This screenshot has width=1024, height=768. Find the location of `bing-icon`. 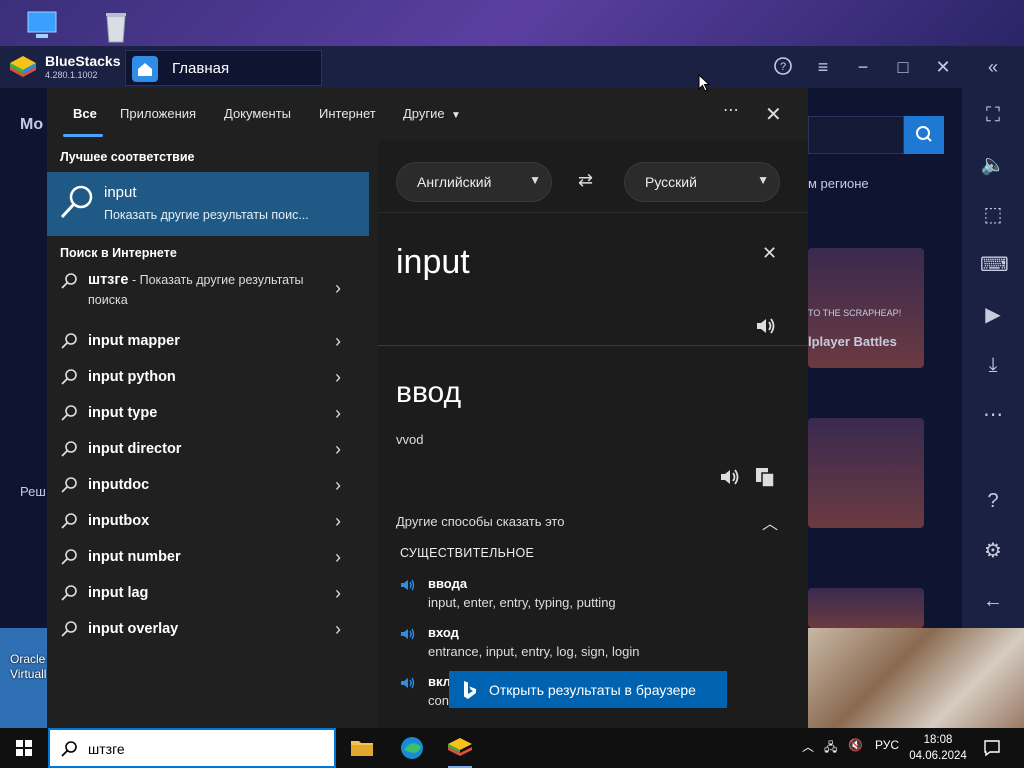

bing-icon is located at coordinates (470, 690).